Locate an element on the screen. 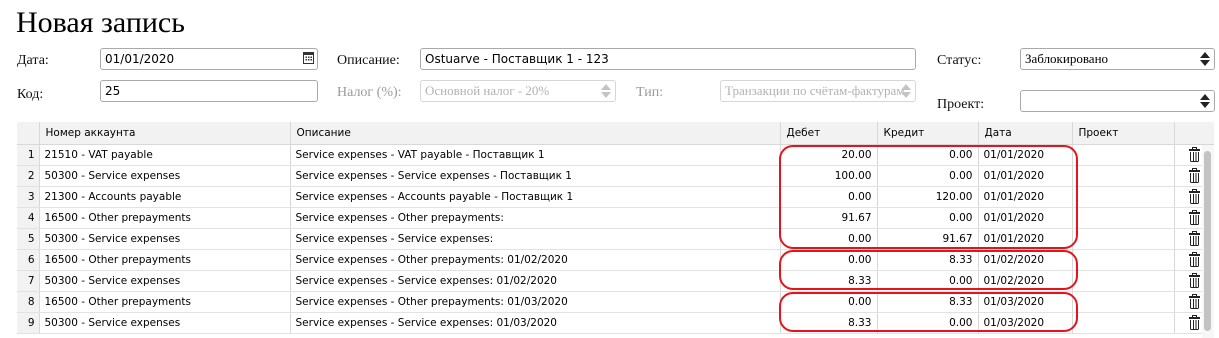 This screenshot has width=1219, height=338. table-scrollbar is located at coordinates (1208, 241).